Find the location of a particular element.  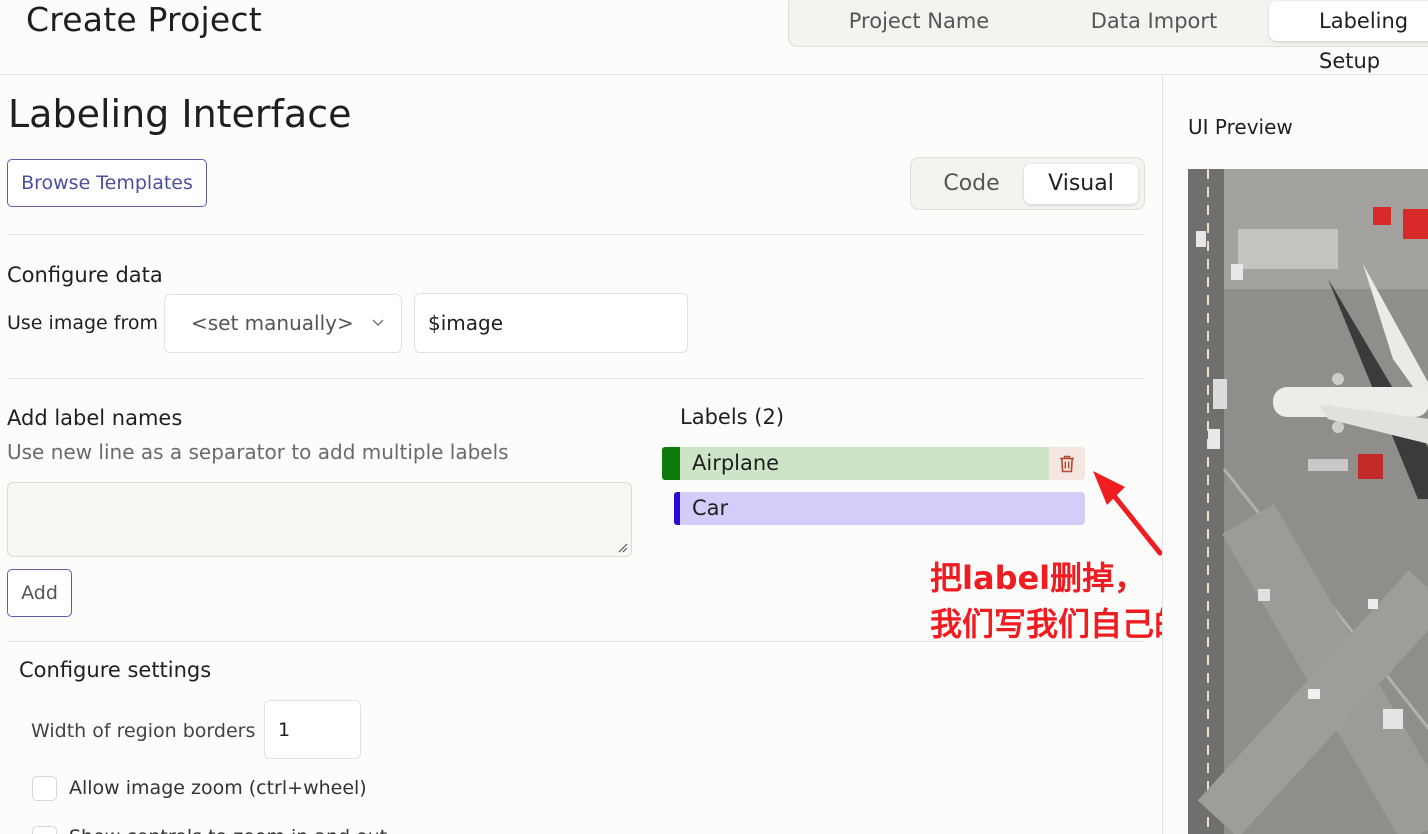

region-border-width-label: Width of region borders is located at coordinates (143, 731).